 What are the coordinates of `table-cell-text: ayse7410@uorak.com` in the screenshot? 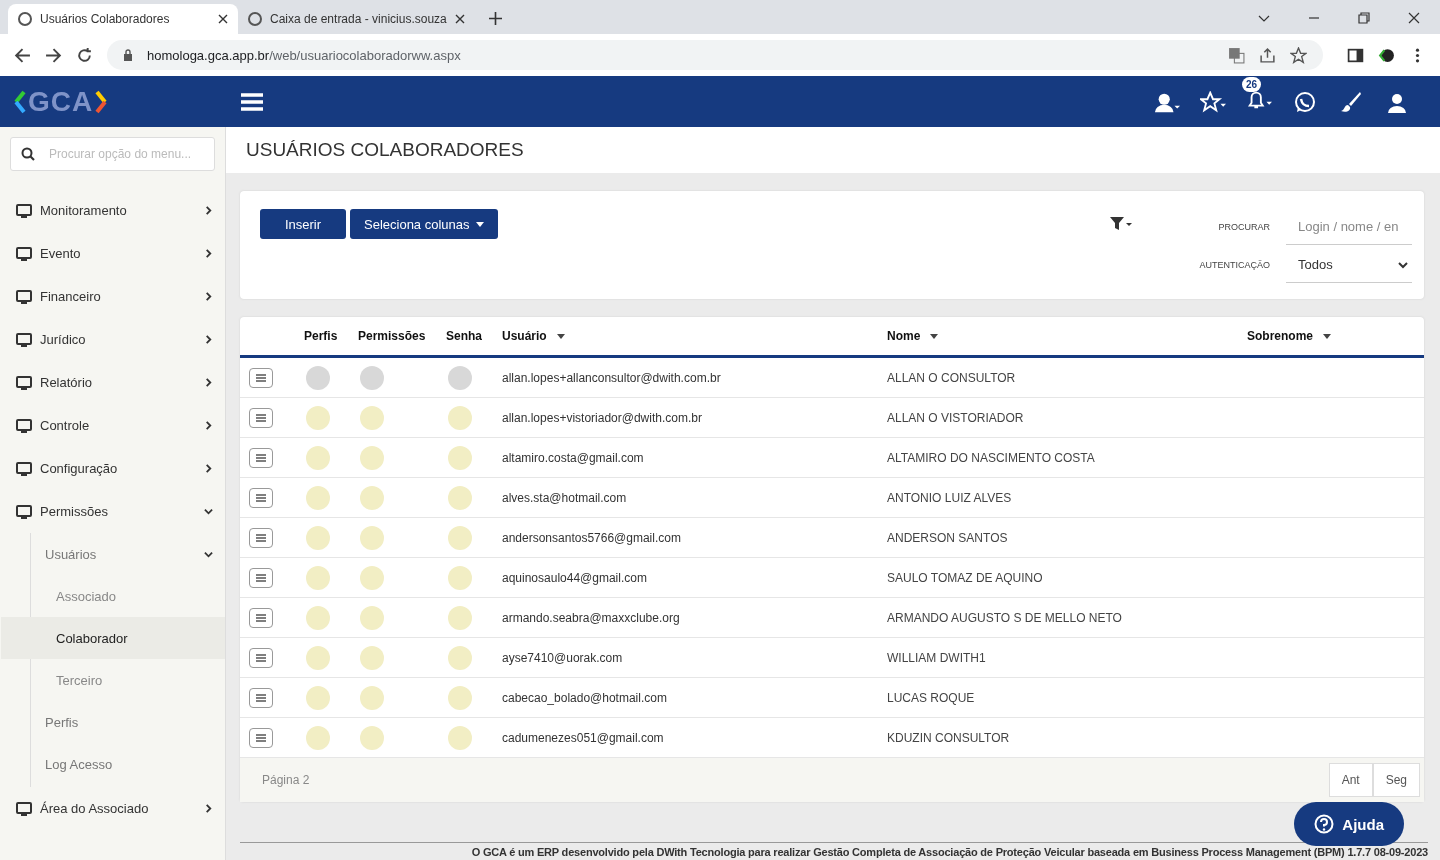 It's located at (563, 657).